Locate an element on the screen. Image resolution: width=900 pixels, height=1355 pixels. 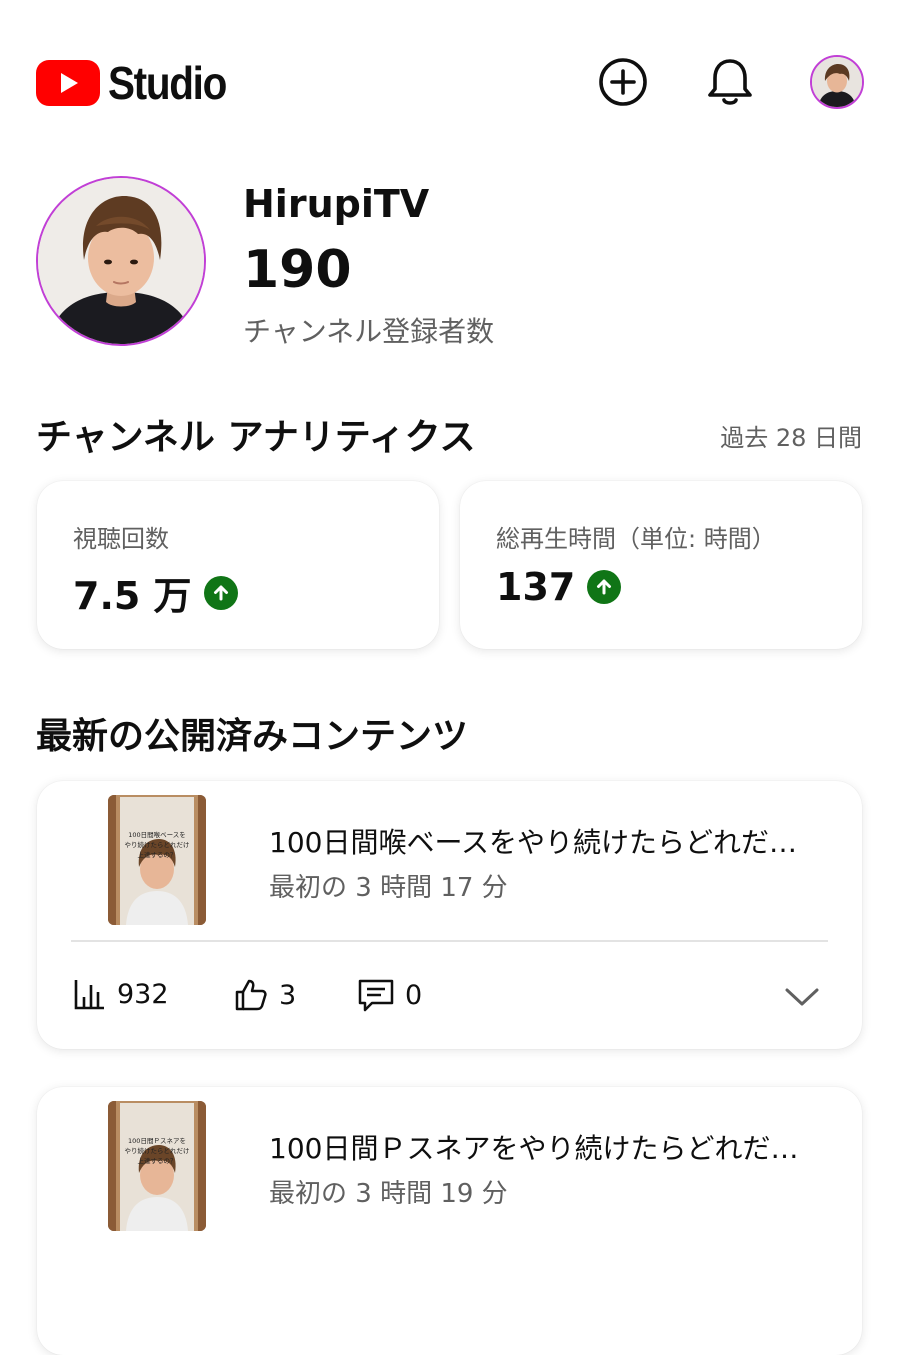
divider is located at coordinates (449, 941).